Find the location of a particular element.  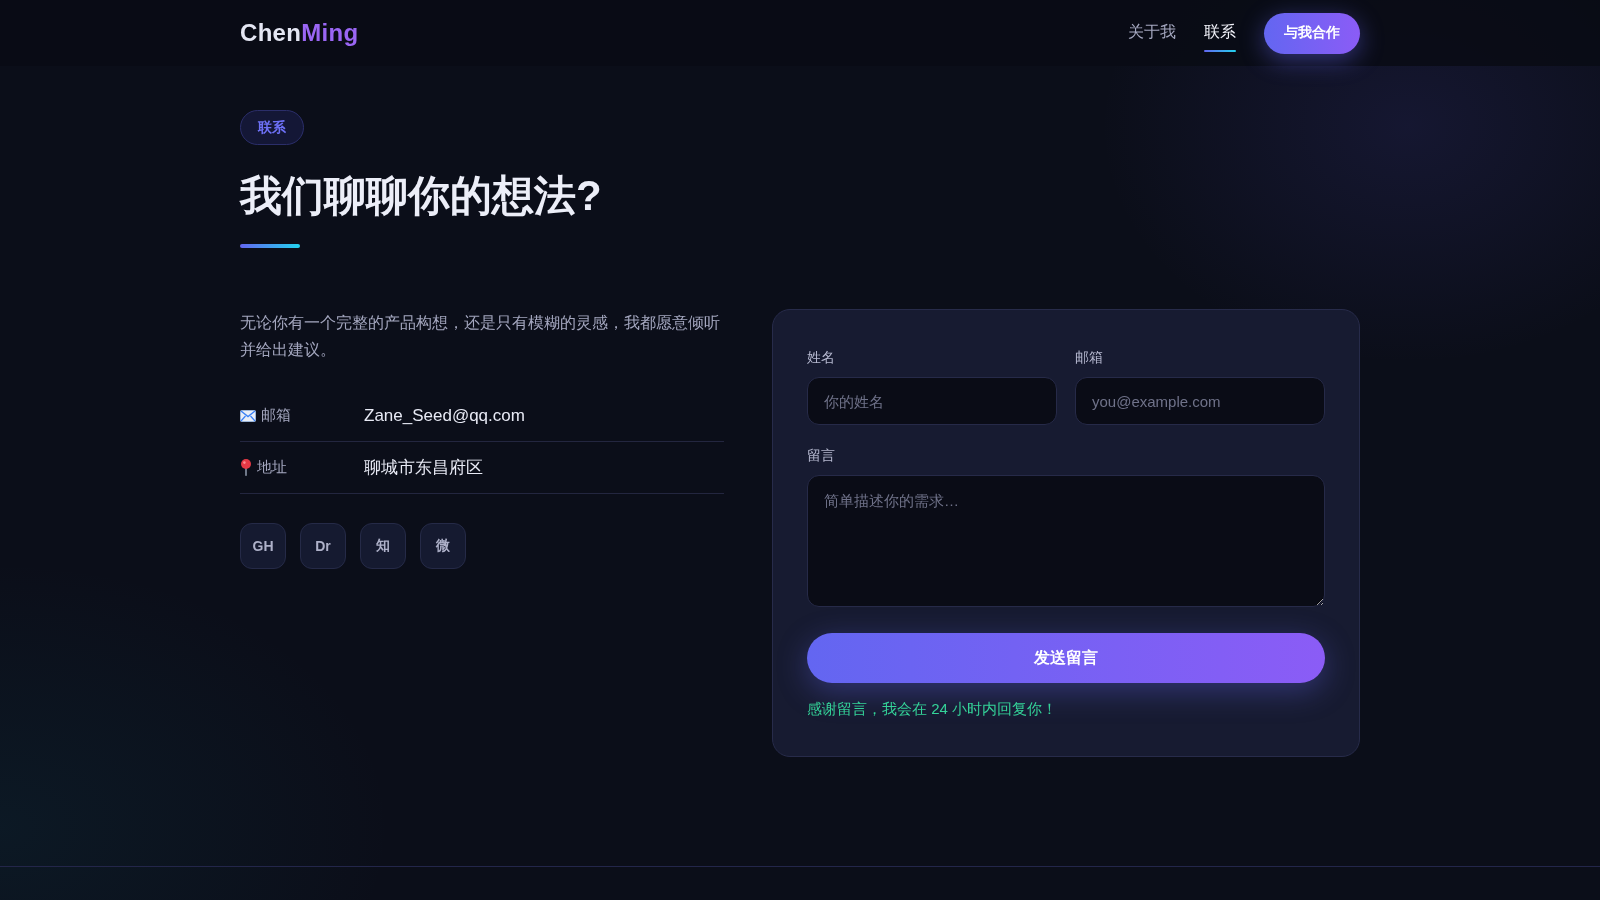

cta-button: 与我合作 is located at coordinates (1312, 33).